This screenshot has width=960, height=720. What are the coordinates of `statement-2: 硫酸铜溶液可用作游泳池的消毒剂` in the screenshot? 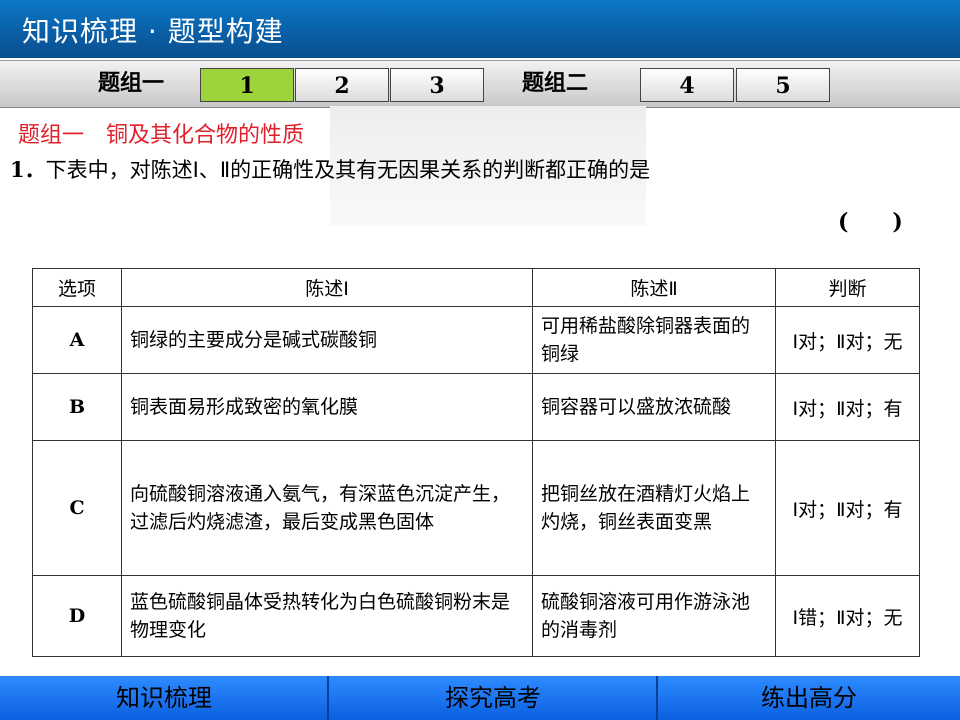 It's located at (654, 616).